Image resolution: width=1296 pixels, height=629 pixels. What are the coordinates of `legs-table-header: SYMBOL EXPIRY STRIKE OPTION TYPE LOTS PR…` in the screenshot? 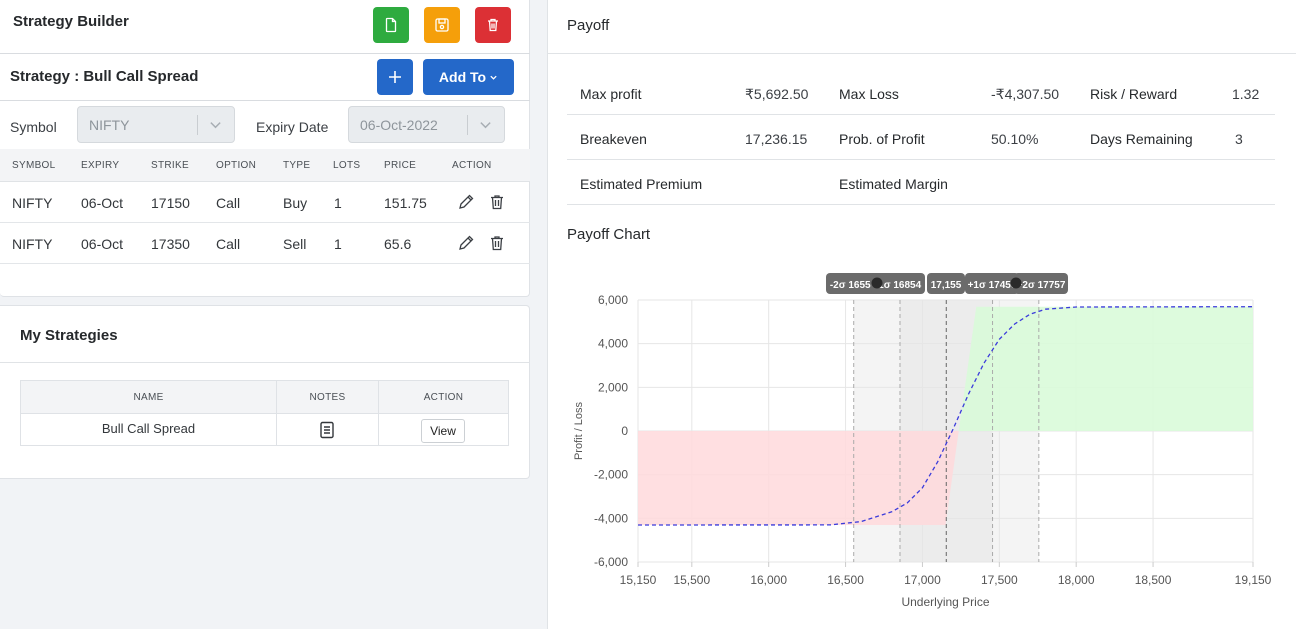 It's located at (265, 165).